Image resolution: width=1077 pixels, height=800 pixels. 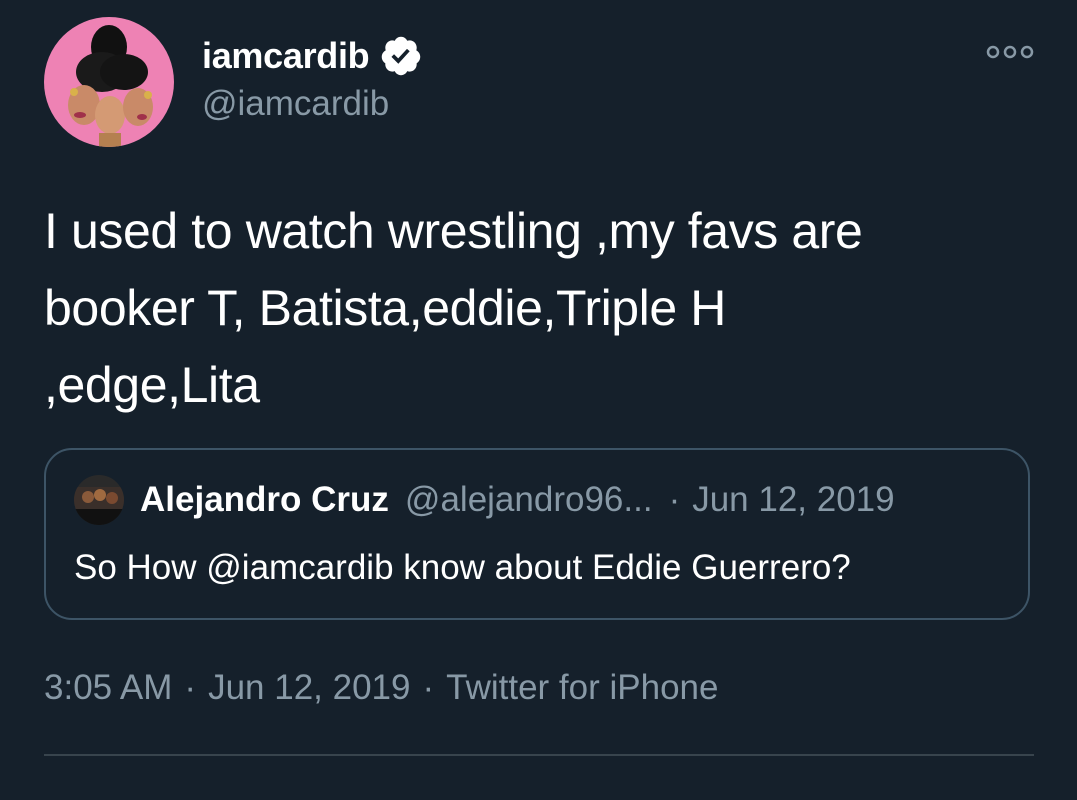 I want to click on profile-avatar-image, so click(x=109, y=82).